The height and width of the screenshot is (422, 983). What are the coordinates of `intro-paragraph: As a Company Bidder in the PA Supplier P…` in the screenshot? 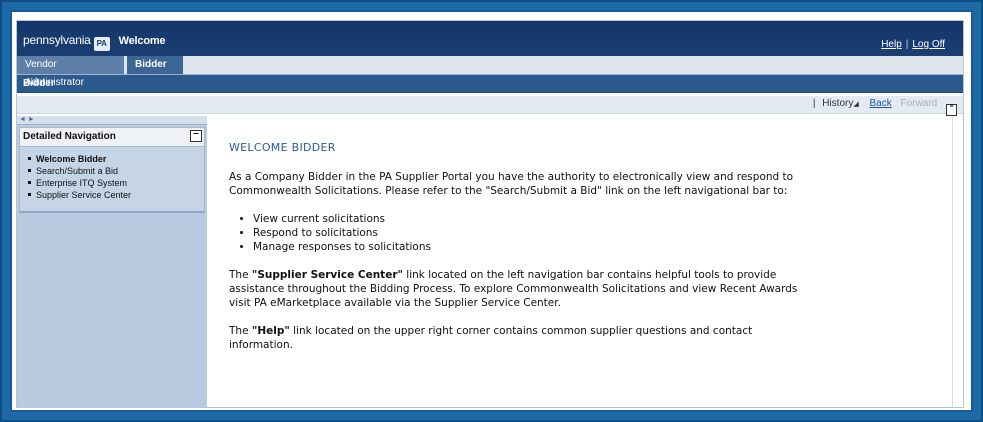 It's located at (511, 184).